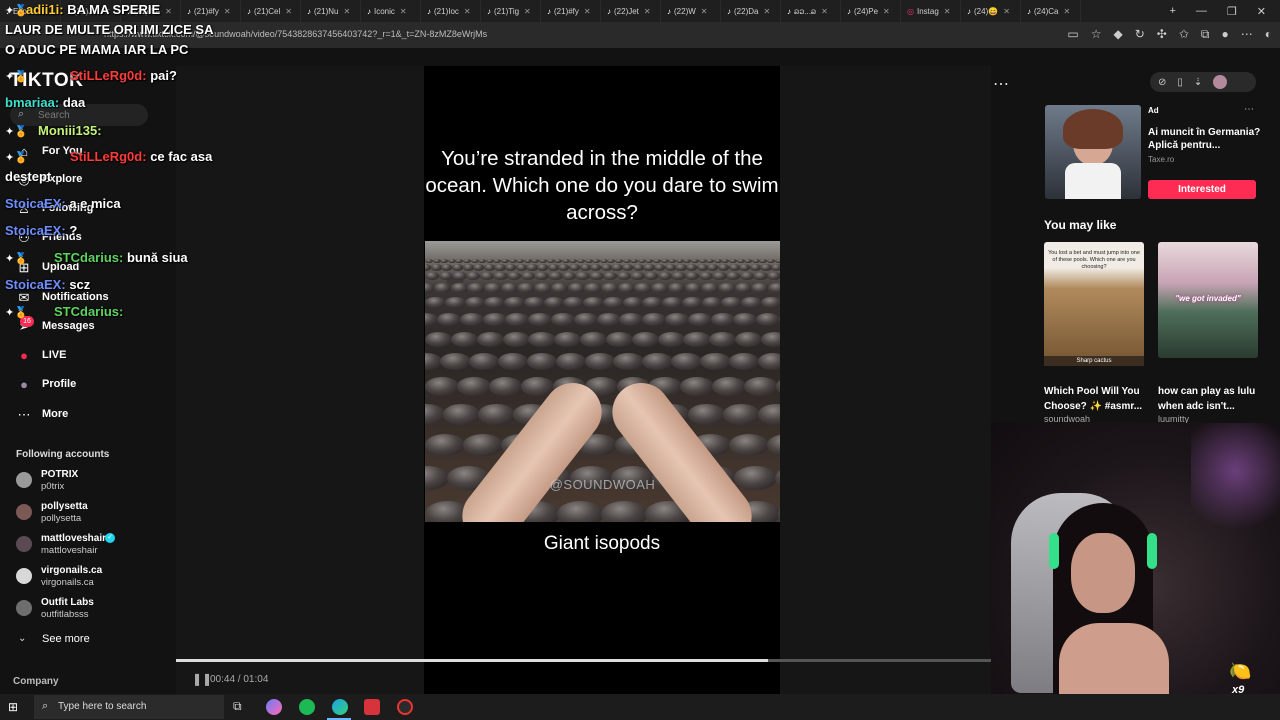  What do you see at coordinates (67, 582) in the screenshot?
I see `account-handle: virgonails.ca` at bounding box center [67, 582].